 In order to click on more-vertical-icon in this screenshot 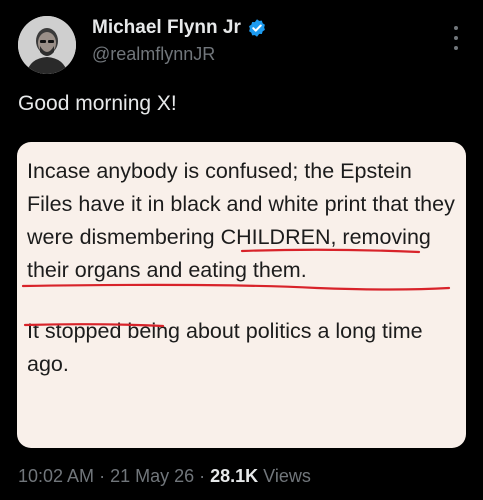, I will do `click(456, 28)`.